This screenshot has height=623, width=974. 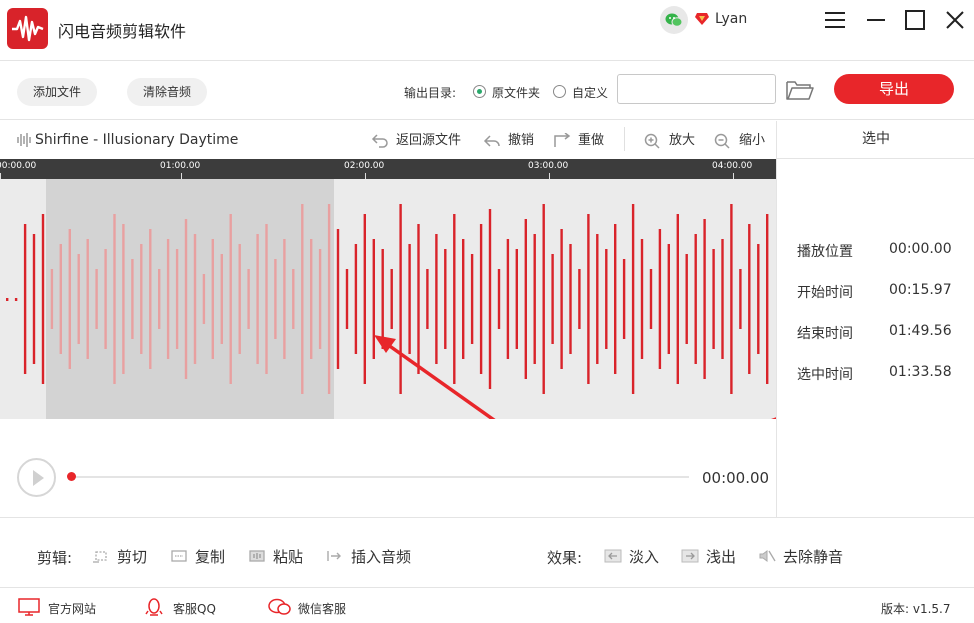 I want to click on audio-track-icon, so click(x=24, y=142).